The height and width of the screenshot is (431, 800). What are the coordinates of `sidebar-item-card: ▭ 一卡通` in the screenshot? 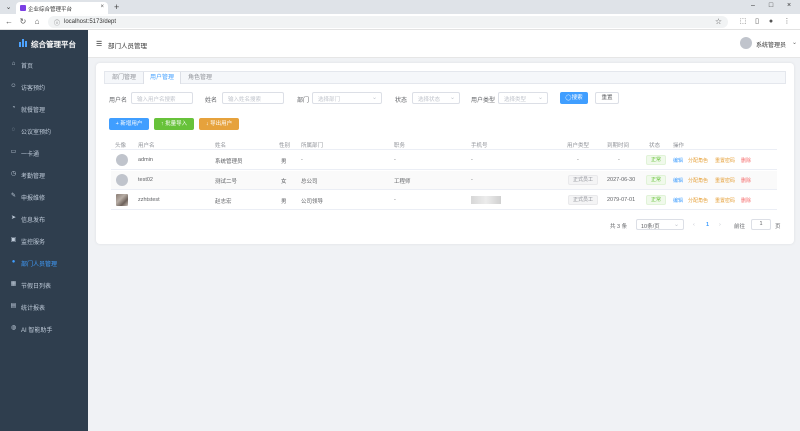 It's located at (44, 153).